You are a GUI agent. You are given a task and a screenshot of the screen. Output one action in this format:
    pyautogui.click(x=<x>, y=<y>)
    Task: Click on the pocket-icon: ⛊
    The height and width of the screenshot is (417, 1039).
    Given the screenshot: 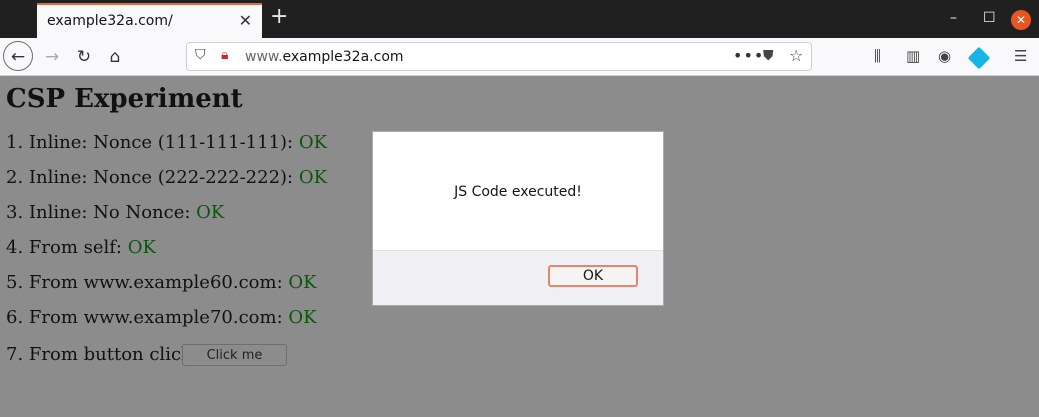 What is the action you would take?
    pyautogui.click(x=768, y=56)
    